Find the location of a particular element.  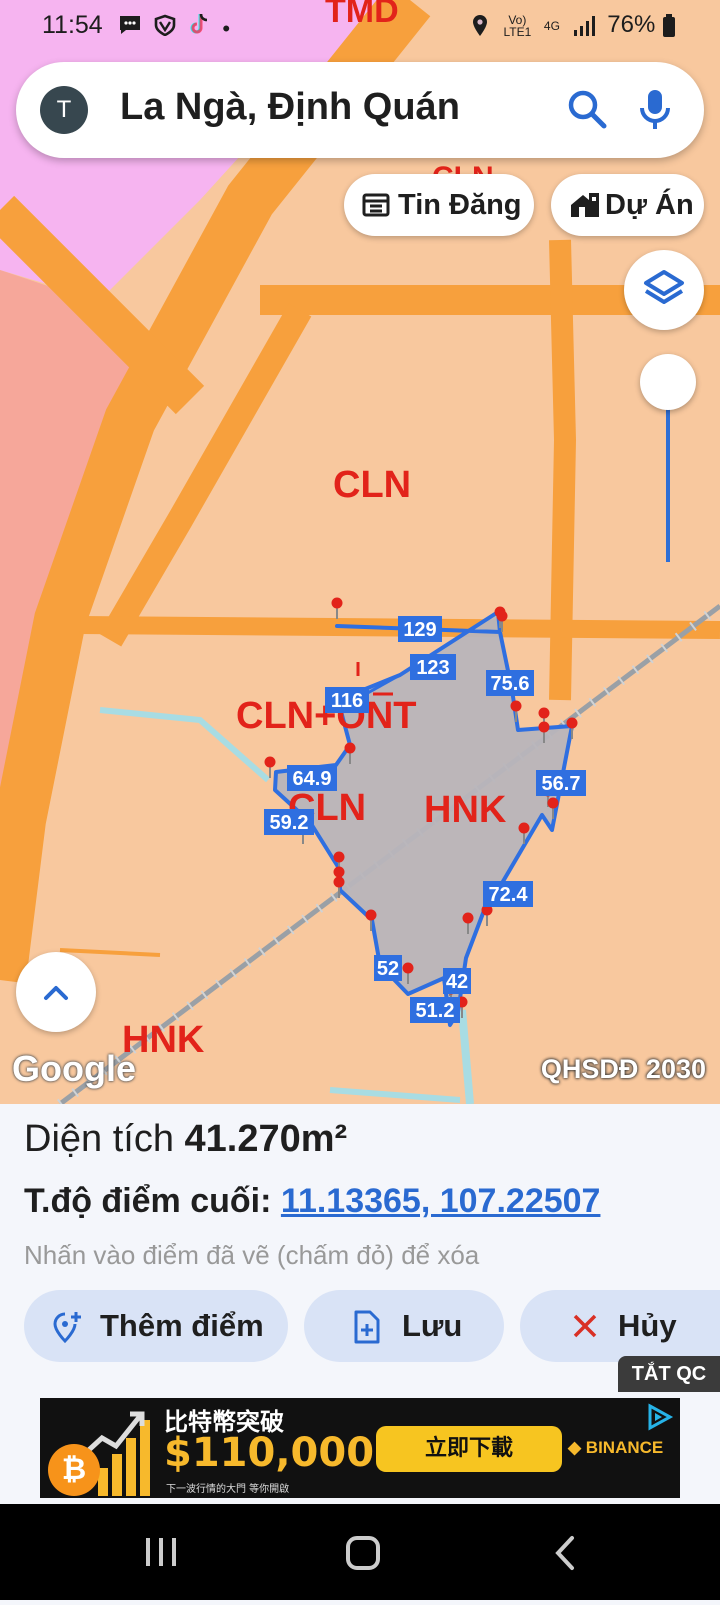

volte-indicator: Vo) LTE1 is located at coordinates (517, 25).